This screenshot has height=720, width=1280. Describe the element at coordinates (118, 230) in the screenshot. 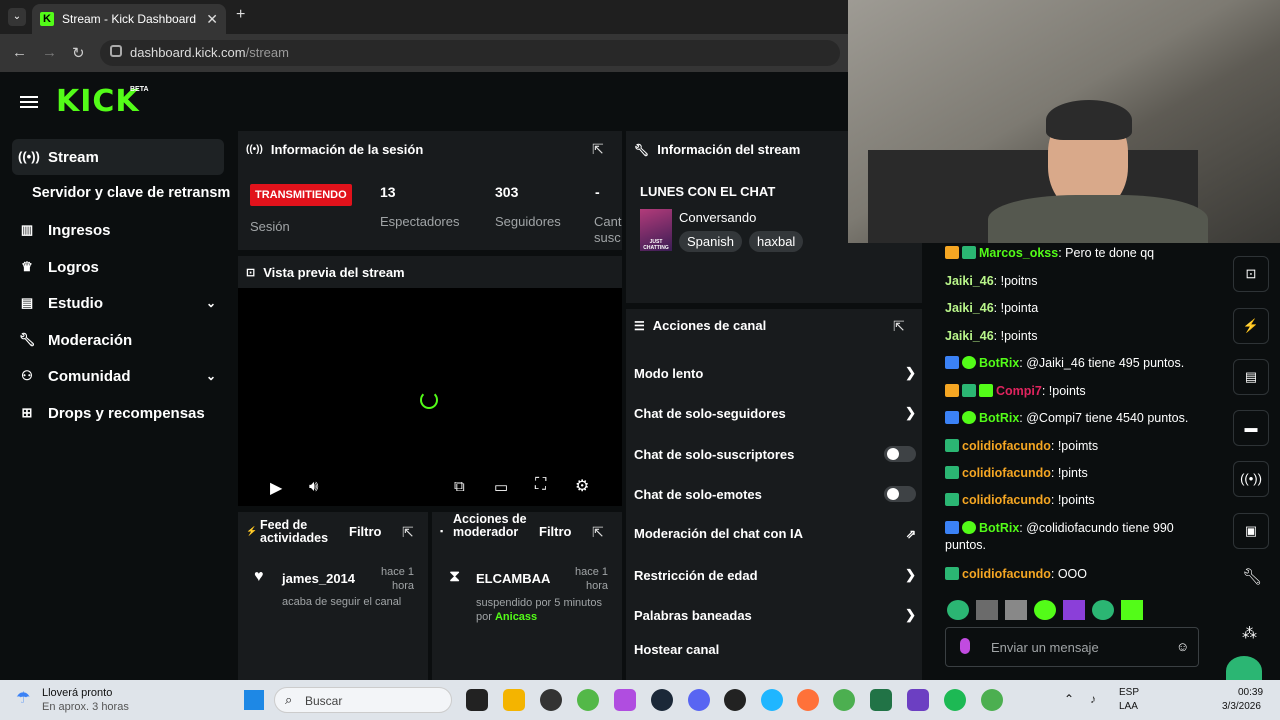

I see `sidebar-item-ingresos: ▥ Ingresos` at that location.